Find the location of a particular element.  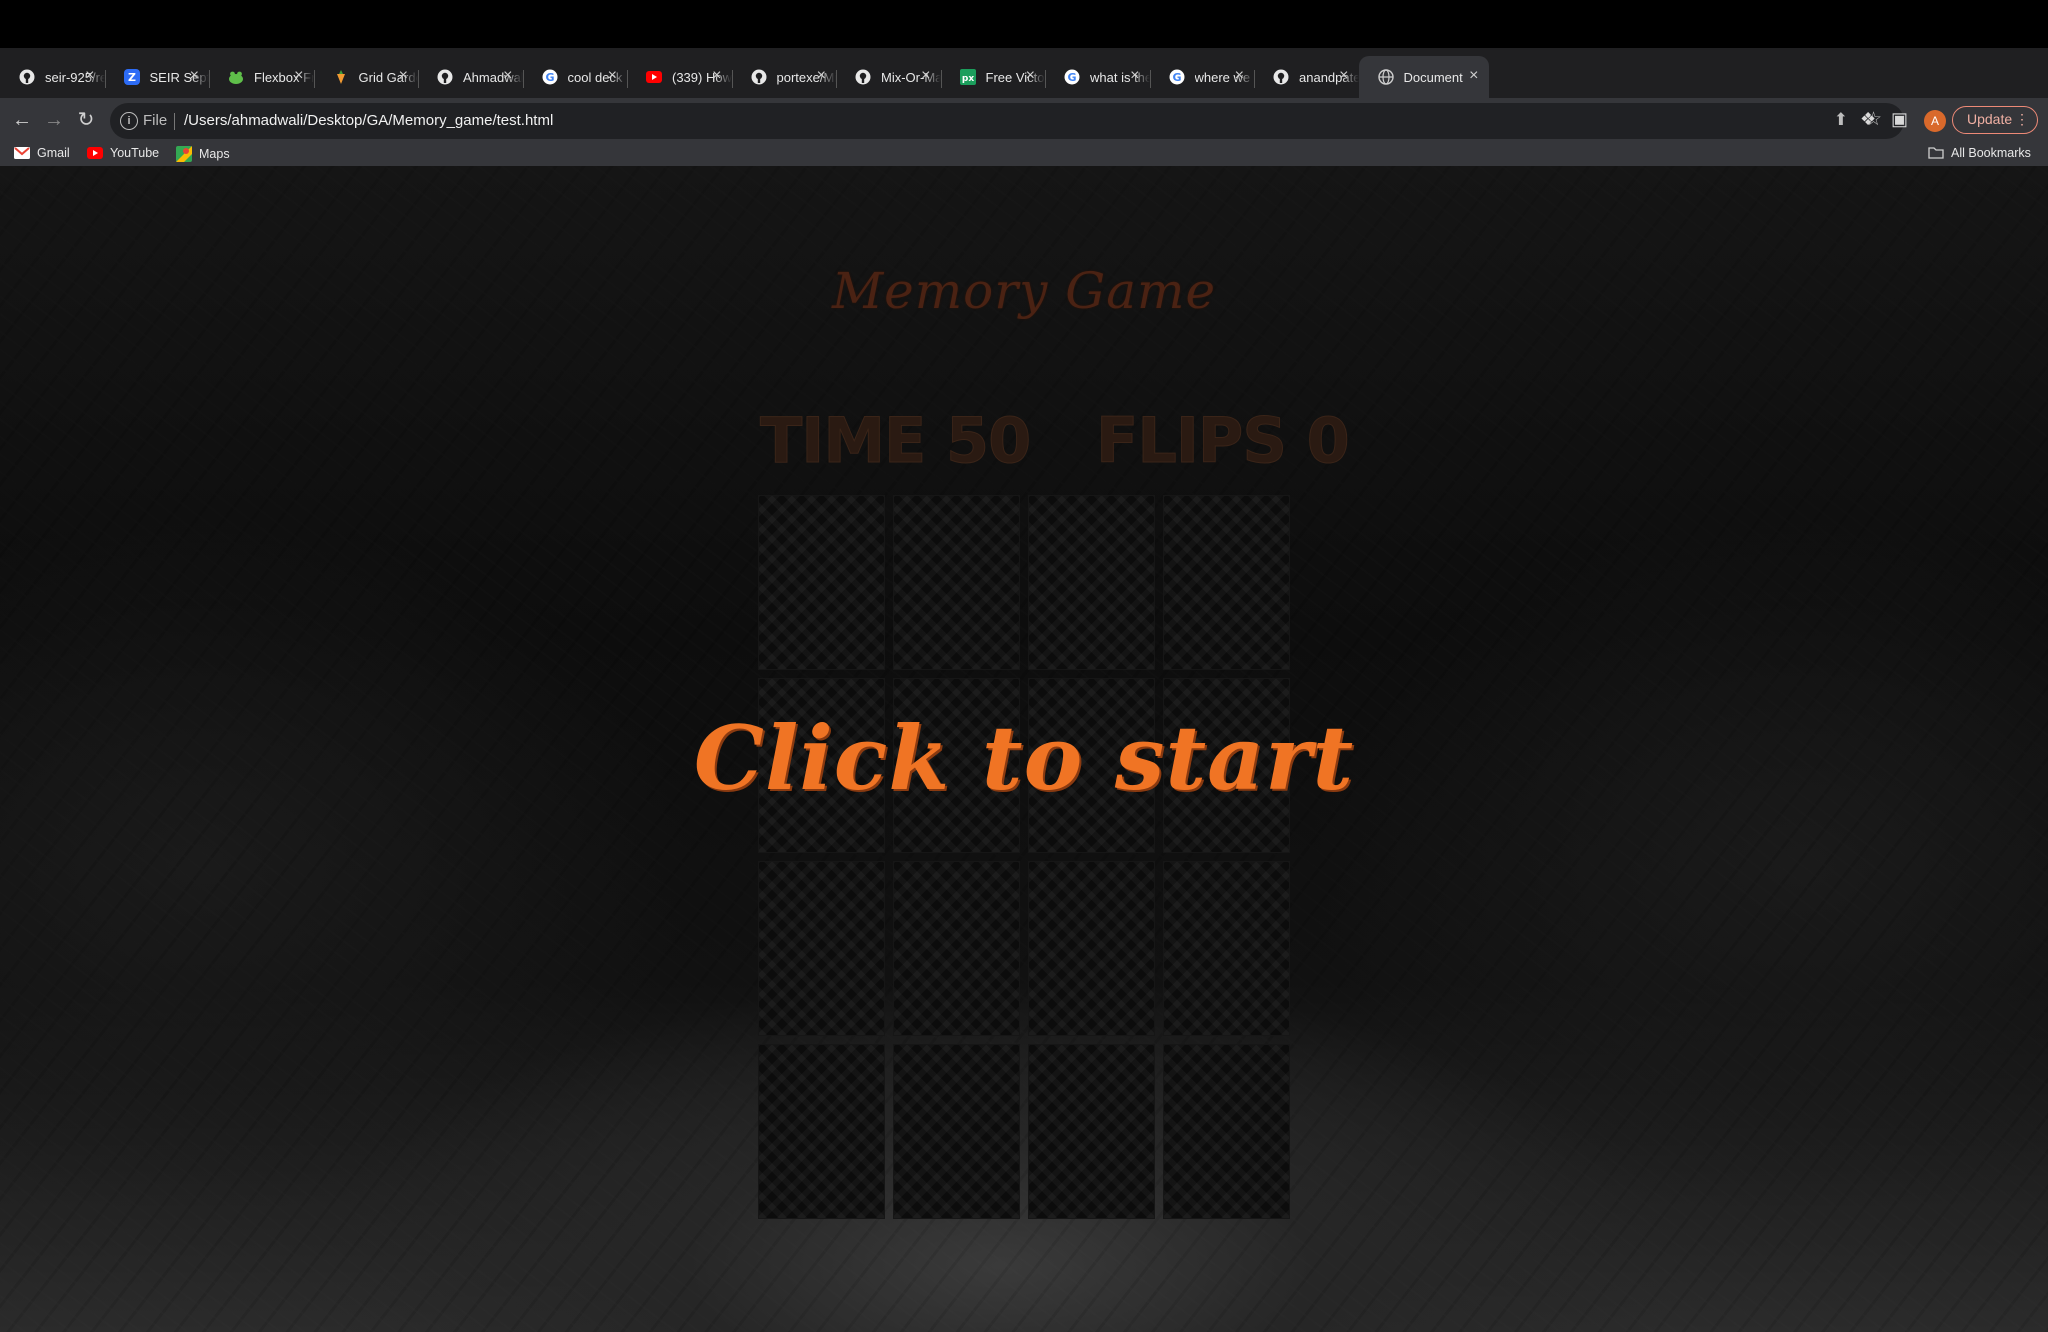

svg-text: px is located at coordinates (967, 79).